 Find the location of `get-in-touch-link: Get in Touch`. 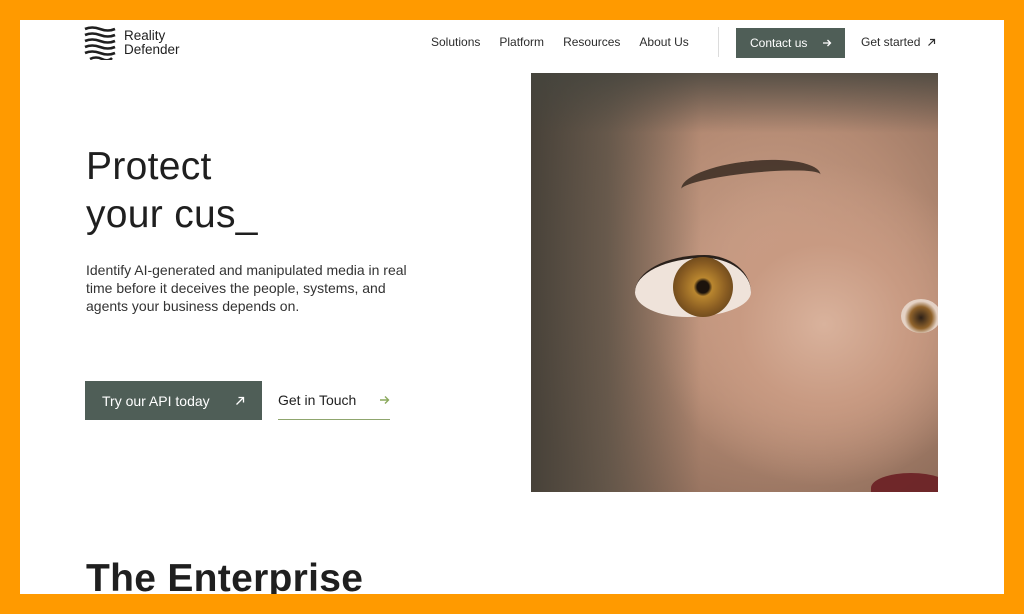

get-in-touch-link: Get in Touch is located at coordinates (334, 400).